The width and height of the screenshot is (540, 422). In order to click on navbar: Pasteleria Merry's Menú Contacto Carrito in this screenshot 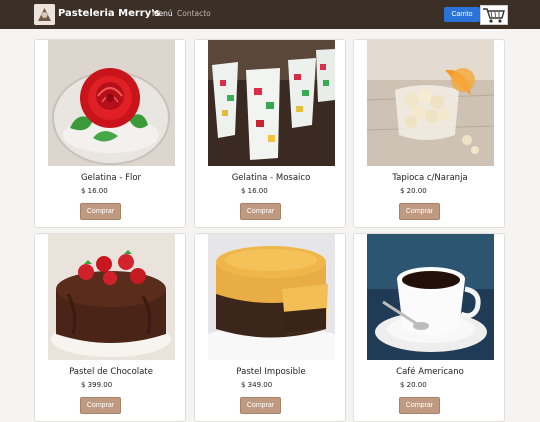, I will do `click(270, 14)`.